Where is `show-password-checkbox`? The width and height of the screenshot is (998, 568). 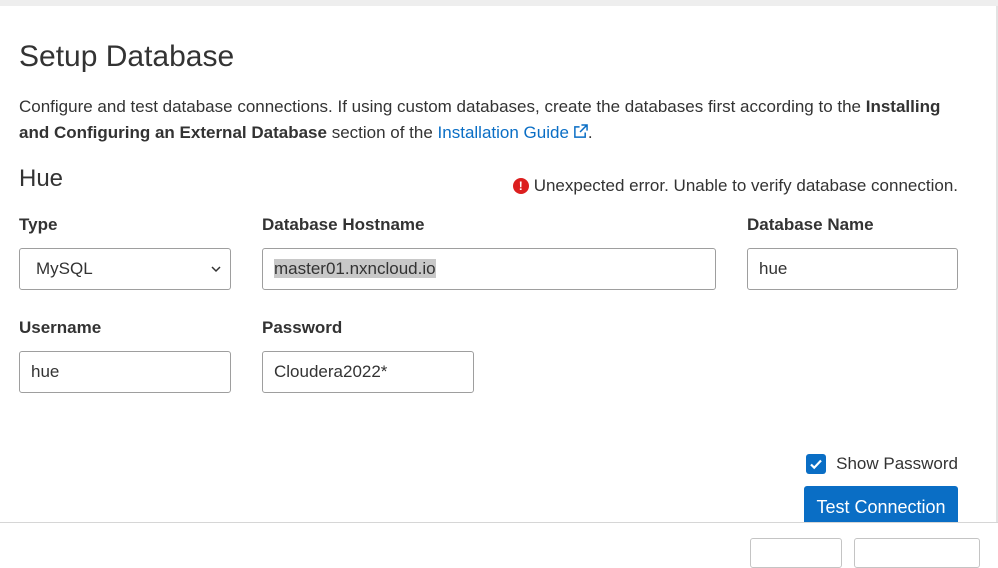
show-password-checkbox is located at coordinates (816, 464).